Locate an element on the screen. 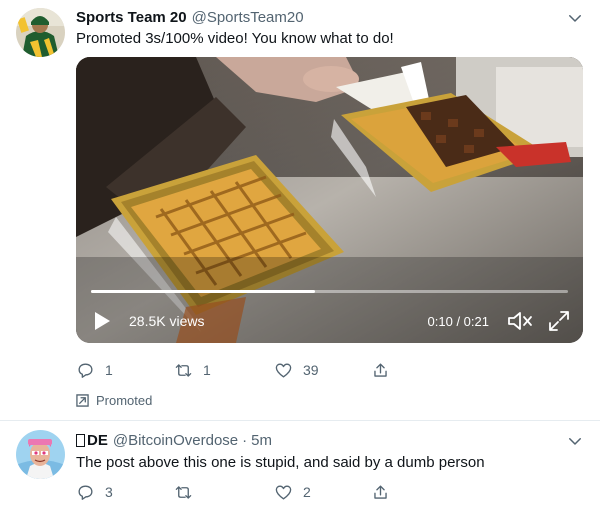 Image resolution: width=600 pixels, height=515 pixels. retweet-button is located at coordinates (188, 492).